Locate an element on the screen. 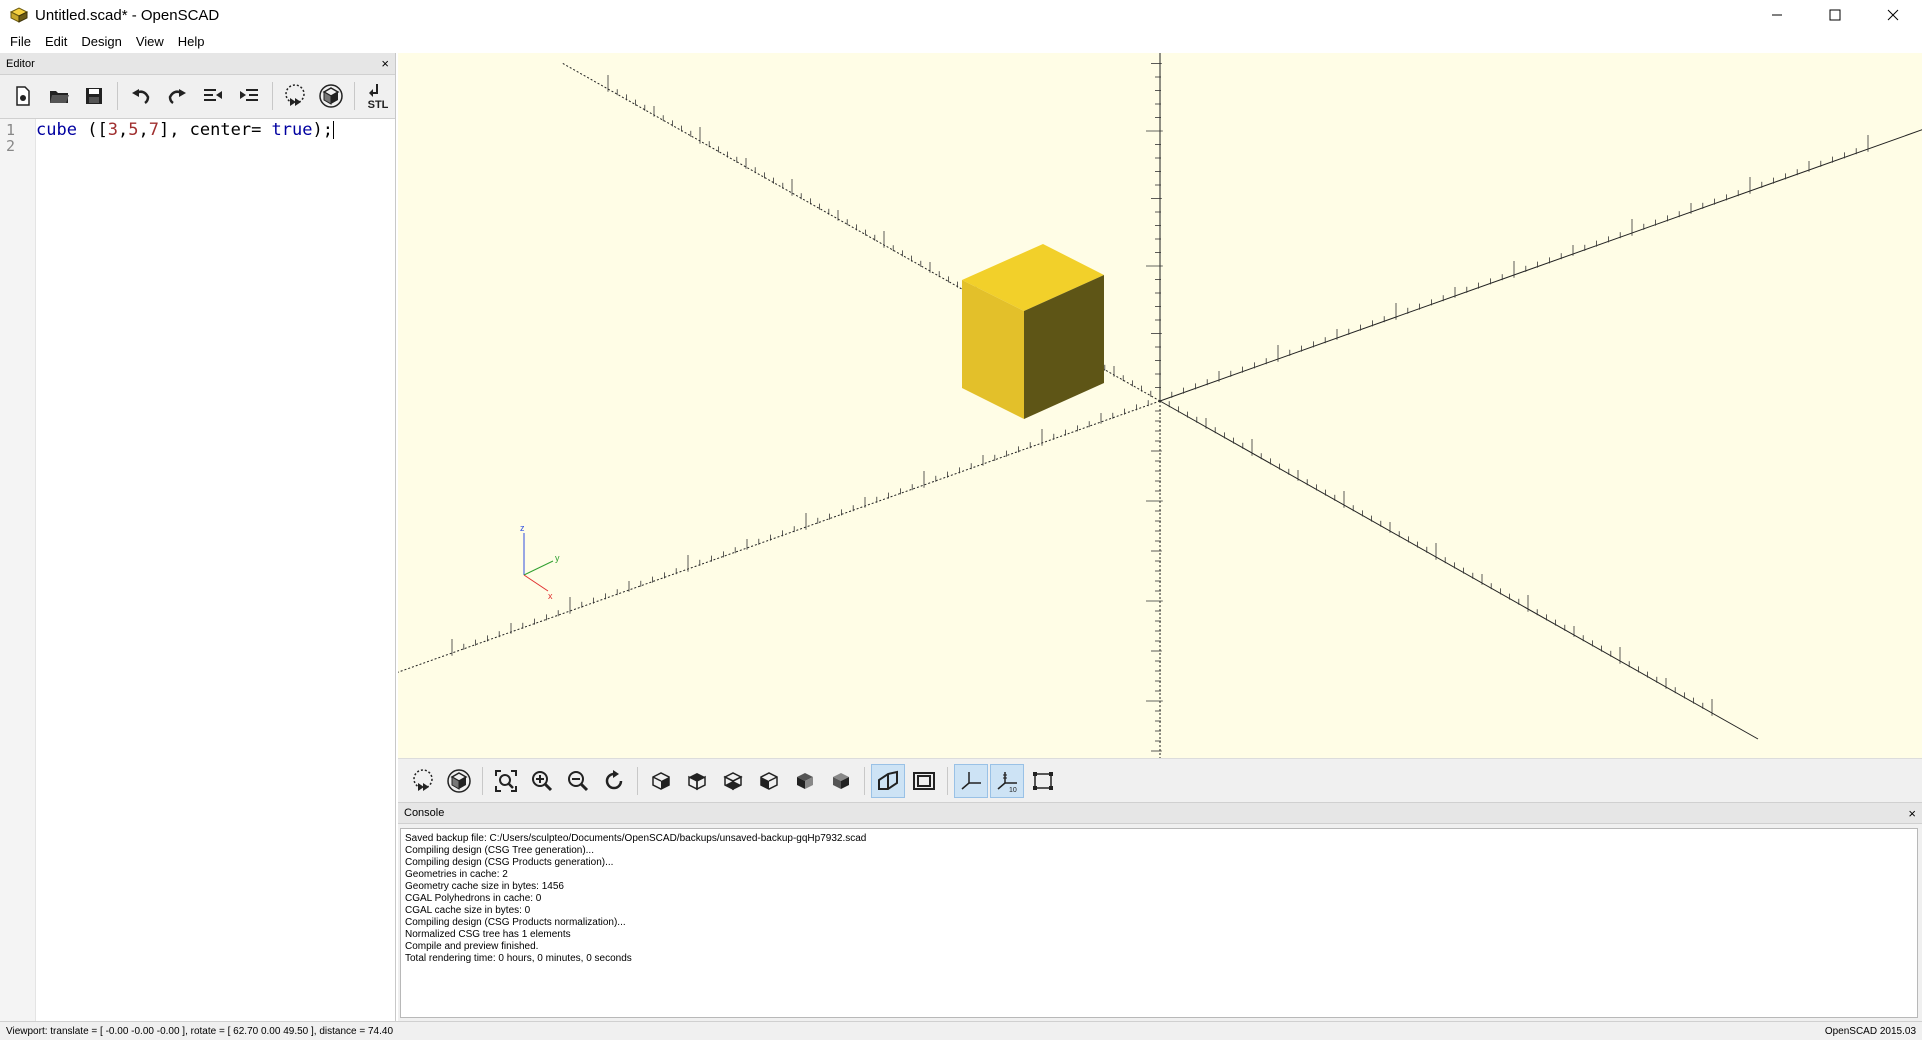  line-number: 2 is located at coordinates (11, 146).